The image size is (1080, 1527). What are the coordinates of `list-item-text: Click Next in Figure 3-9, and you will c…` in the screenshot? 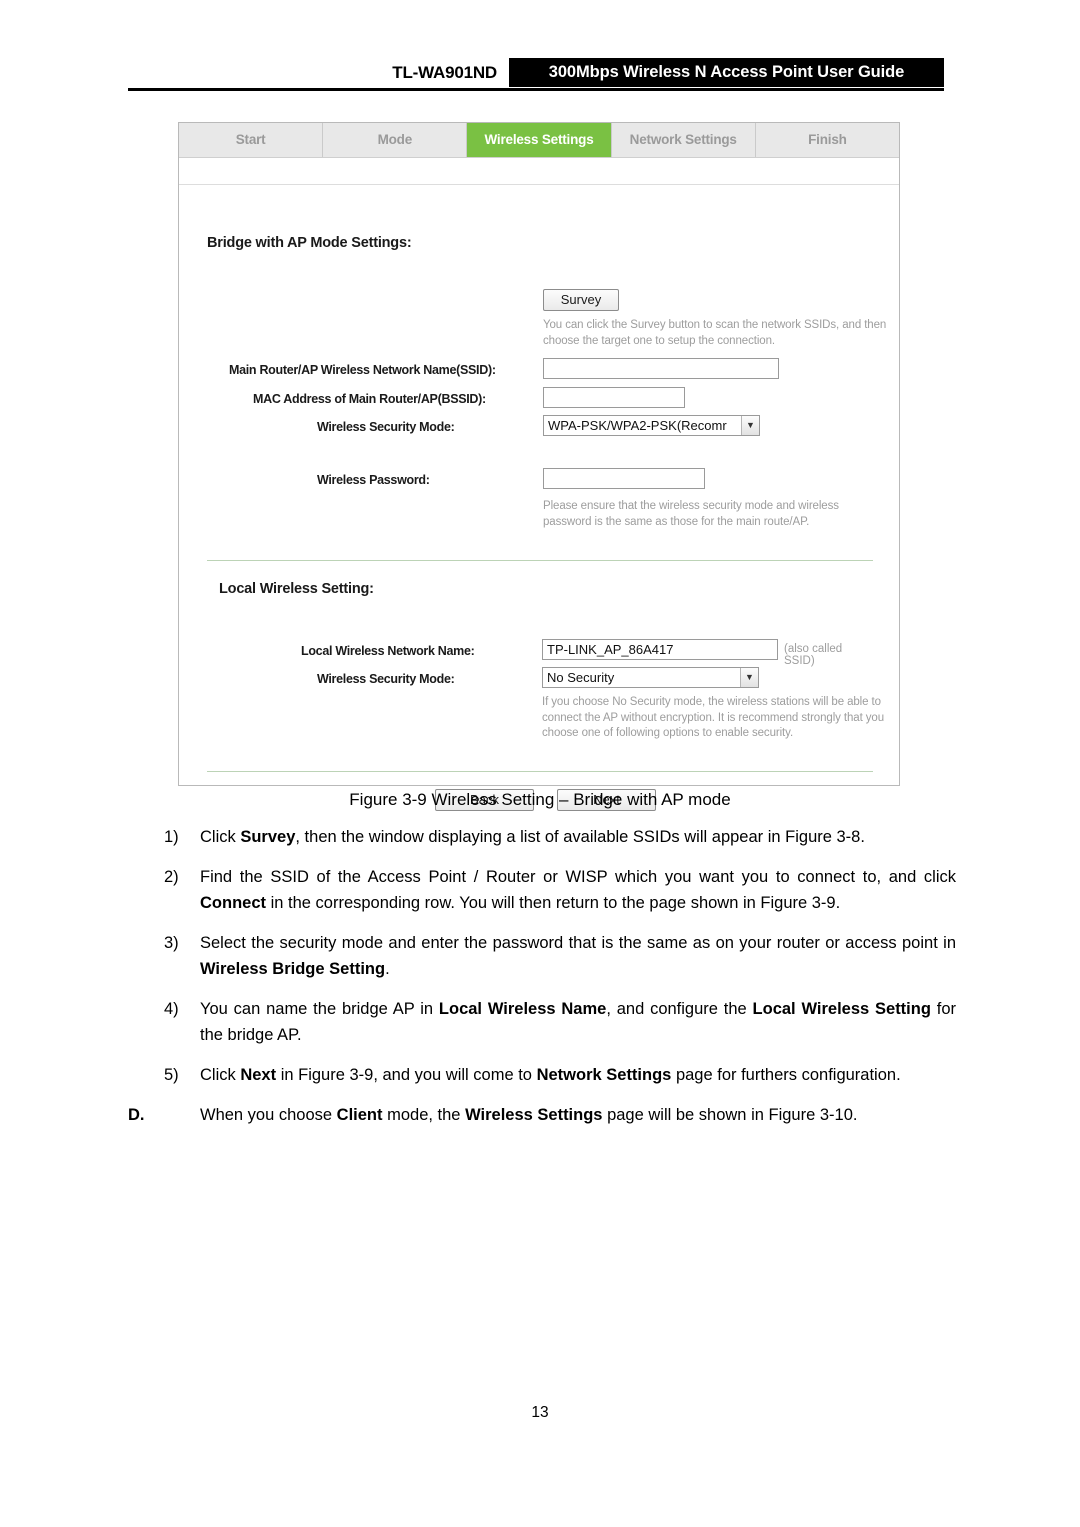 It's located at (550, 1075).